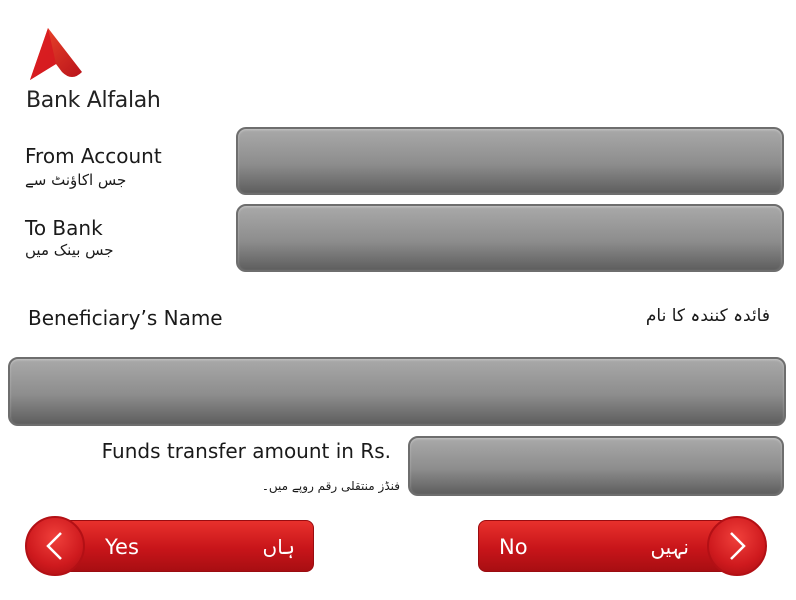 The image size is (796, 600). I want to click on to-bank-field, so click(510, 238).